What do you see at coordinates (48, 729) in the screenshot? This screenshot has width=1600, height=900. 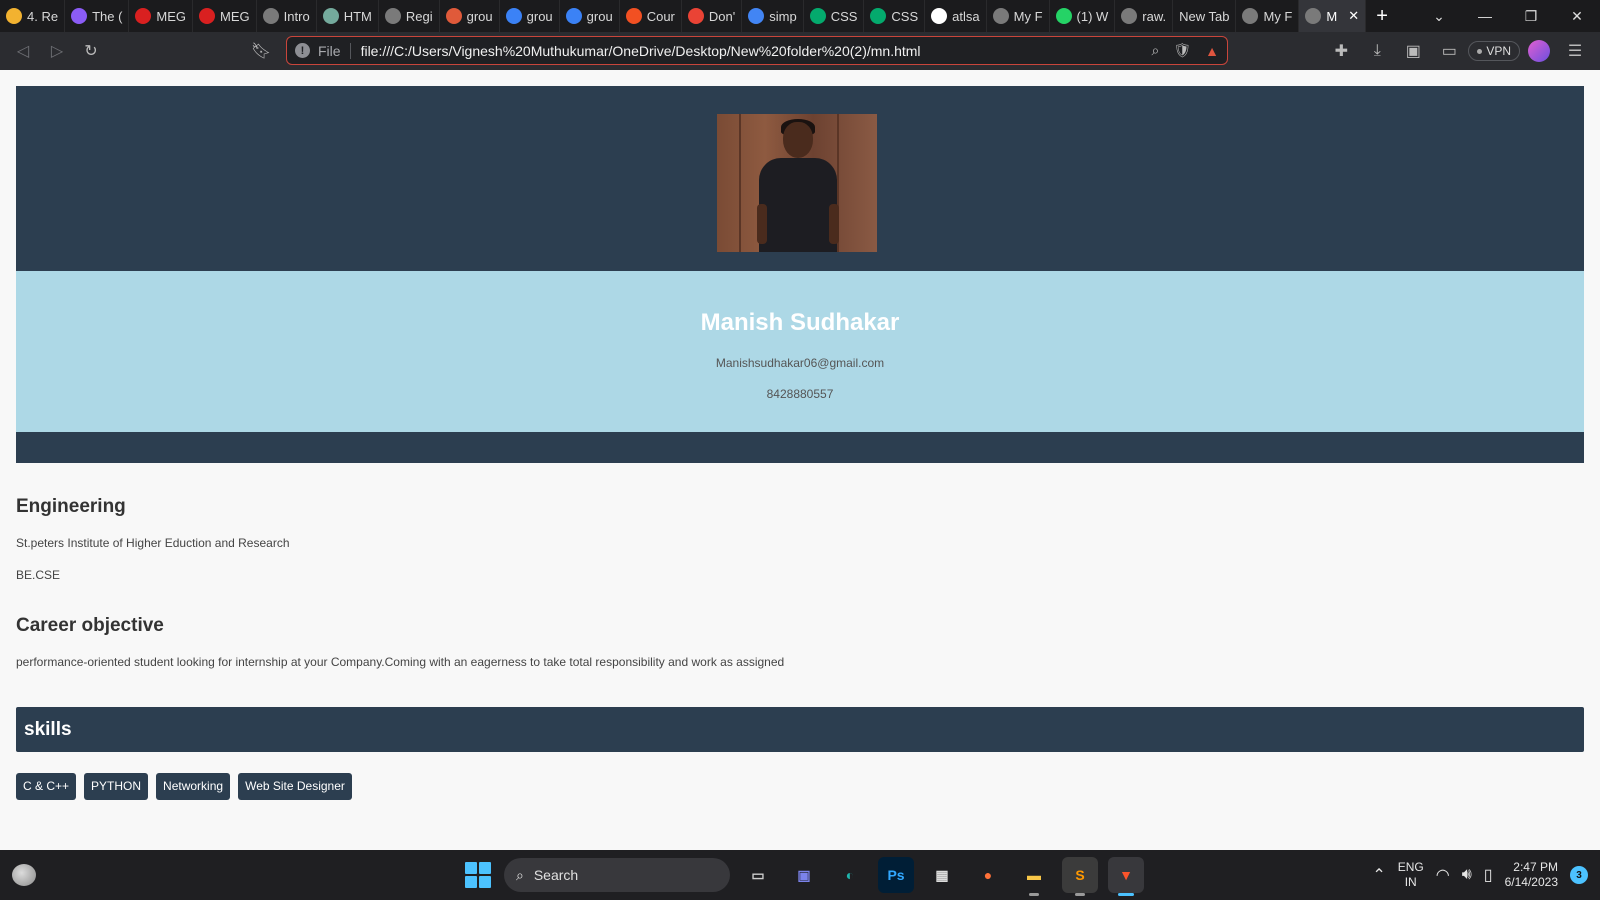 I see `skills-title: skills` at bounding box center [48, 729].